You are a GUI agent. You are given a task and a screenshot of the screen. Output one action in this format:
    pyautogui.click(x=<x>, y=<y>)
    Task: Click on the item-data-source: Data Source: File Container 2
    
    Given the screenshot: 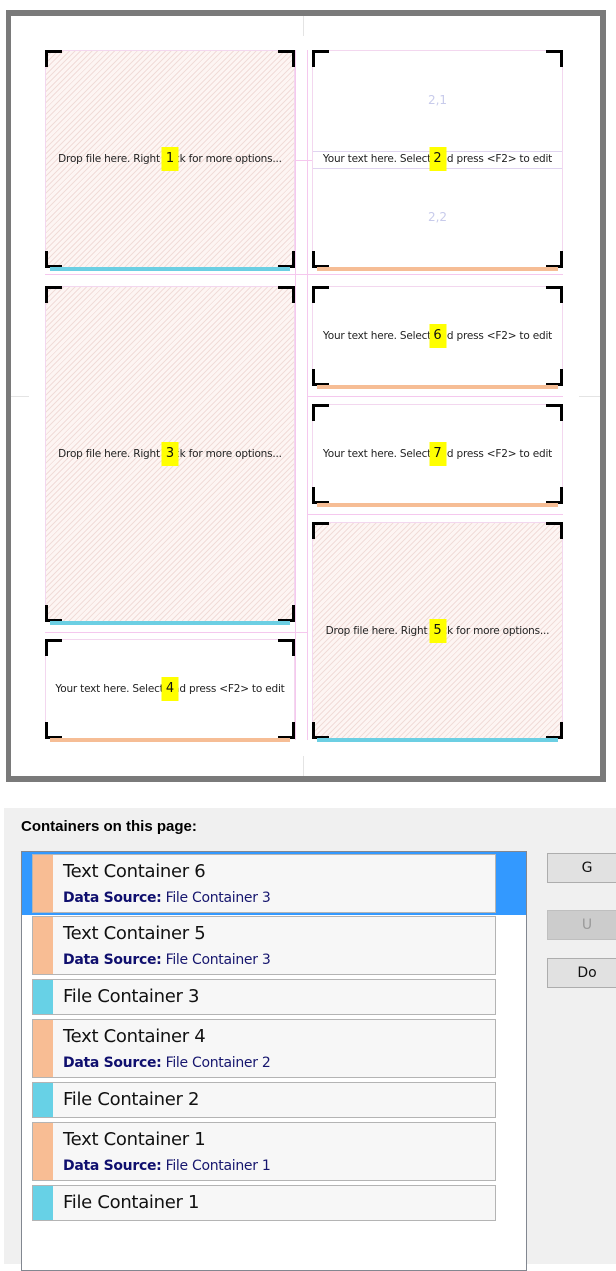 What is the action you would take?
    pyautogui.click(x=167, y=1063)
    